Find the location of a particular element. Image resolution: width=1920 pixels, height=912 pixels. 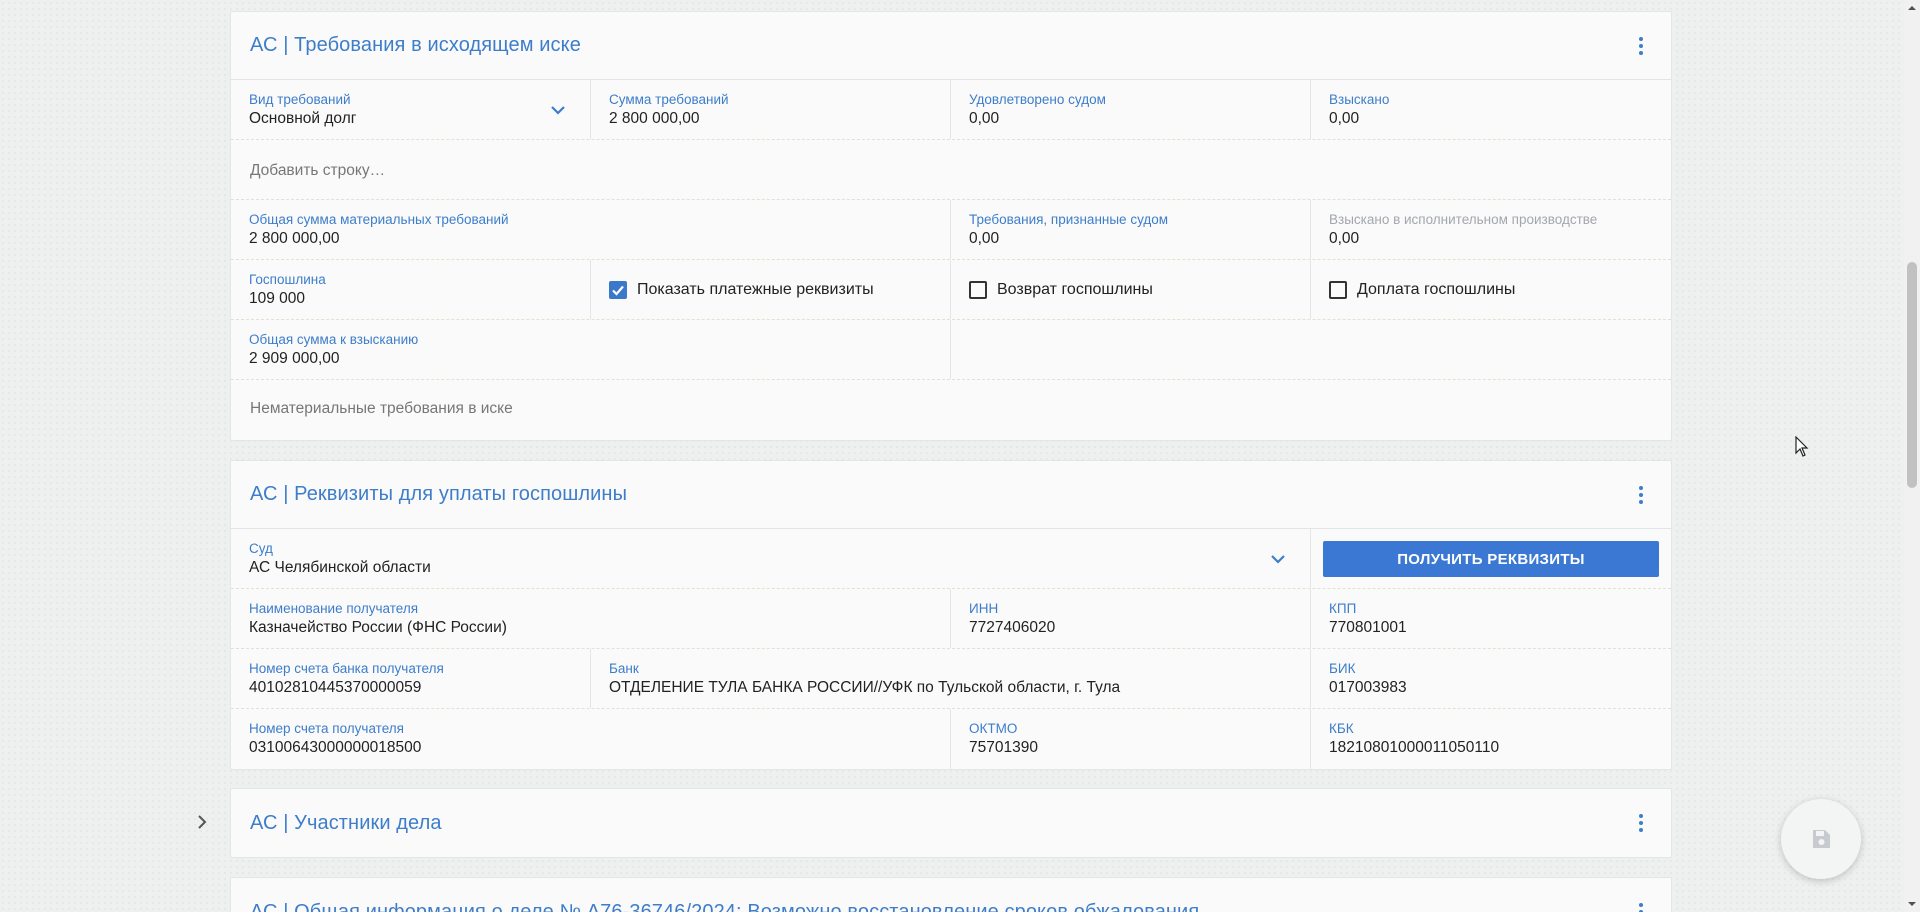

field-value: Основной долг is located at coordinates (303, 118).